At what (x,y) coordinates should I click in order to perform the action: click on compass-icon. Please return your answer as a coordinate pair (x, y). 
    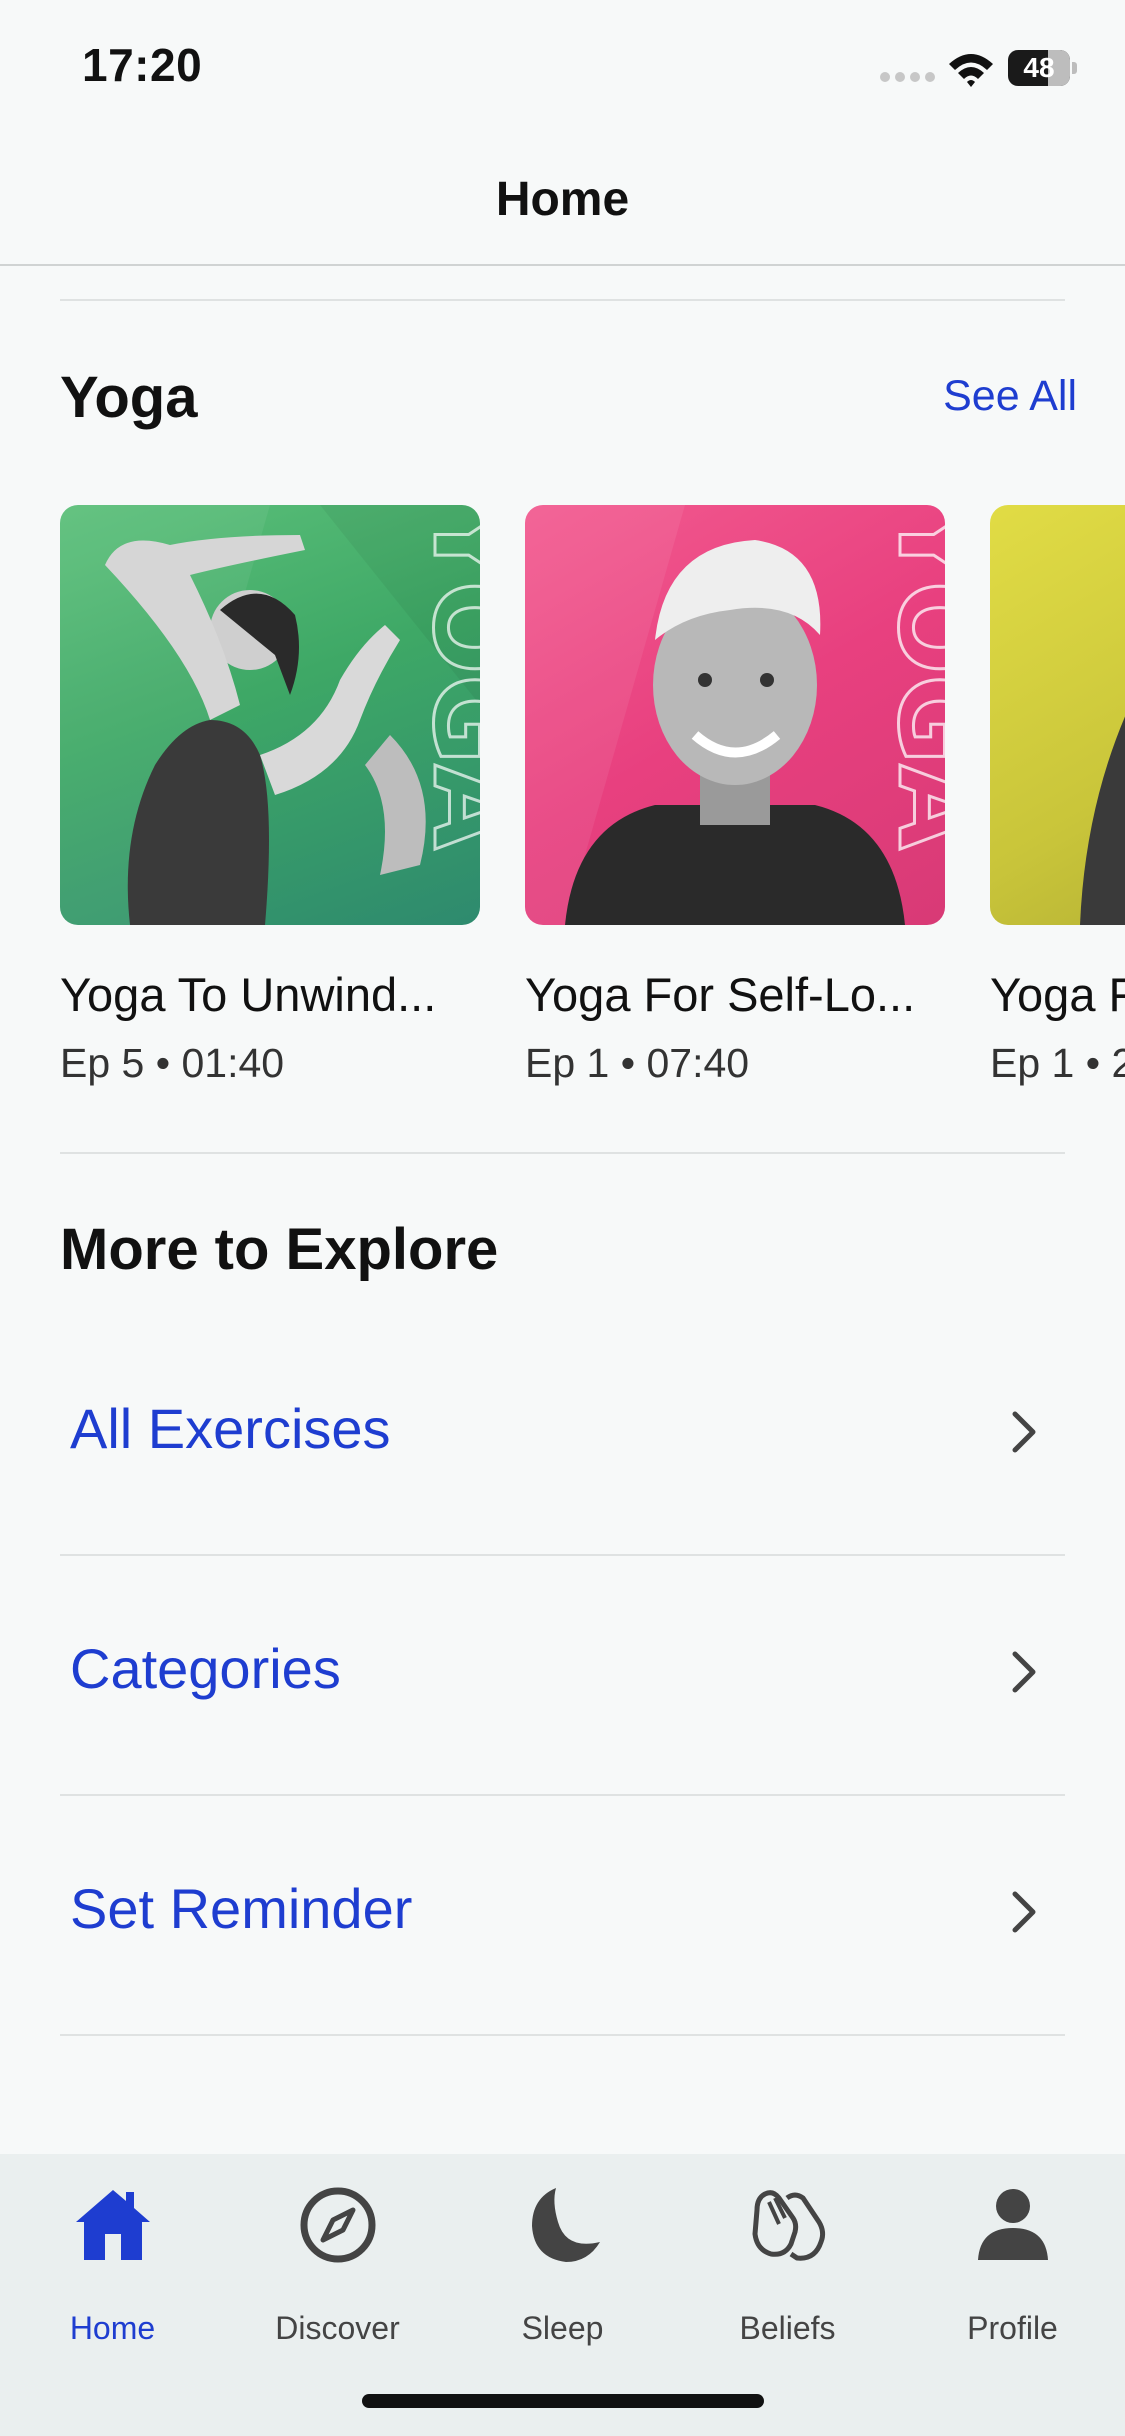
    Looking at the image, I should click on (338, 2225).